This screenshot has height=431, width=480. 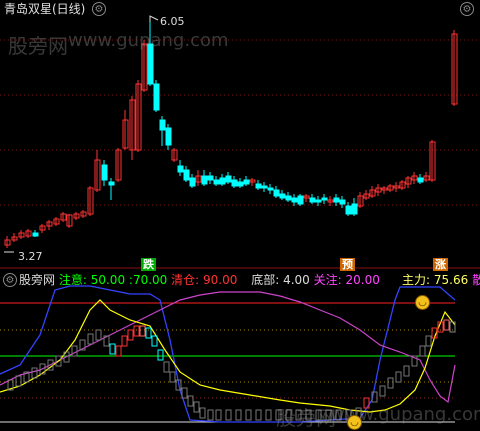 I want to click on settings-icon: ⚙, so click(x=467, y=9).